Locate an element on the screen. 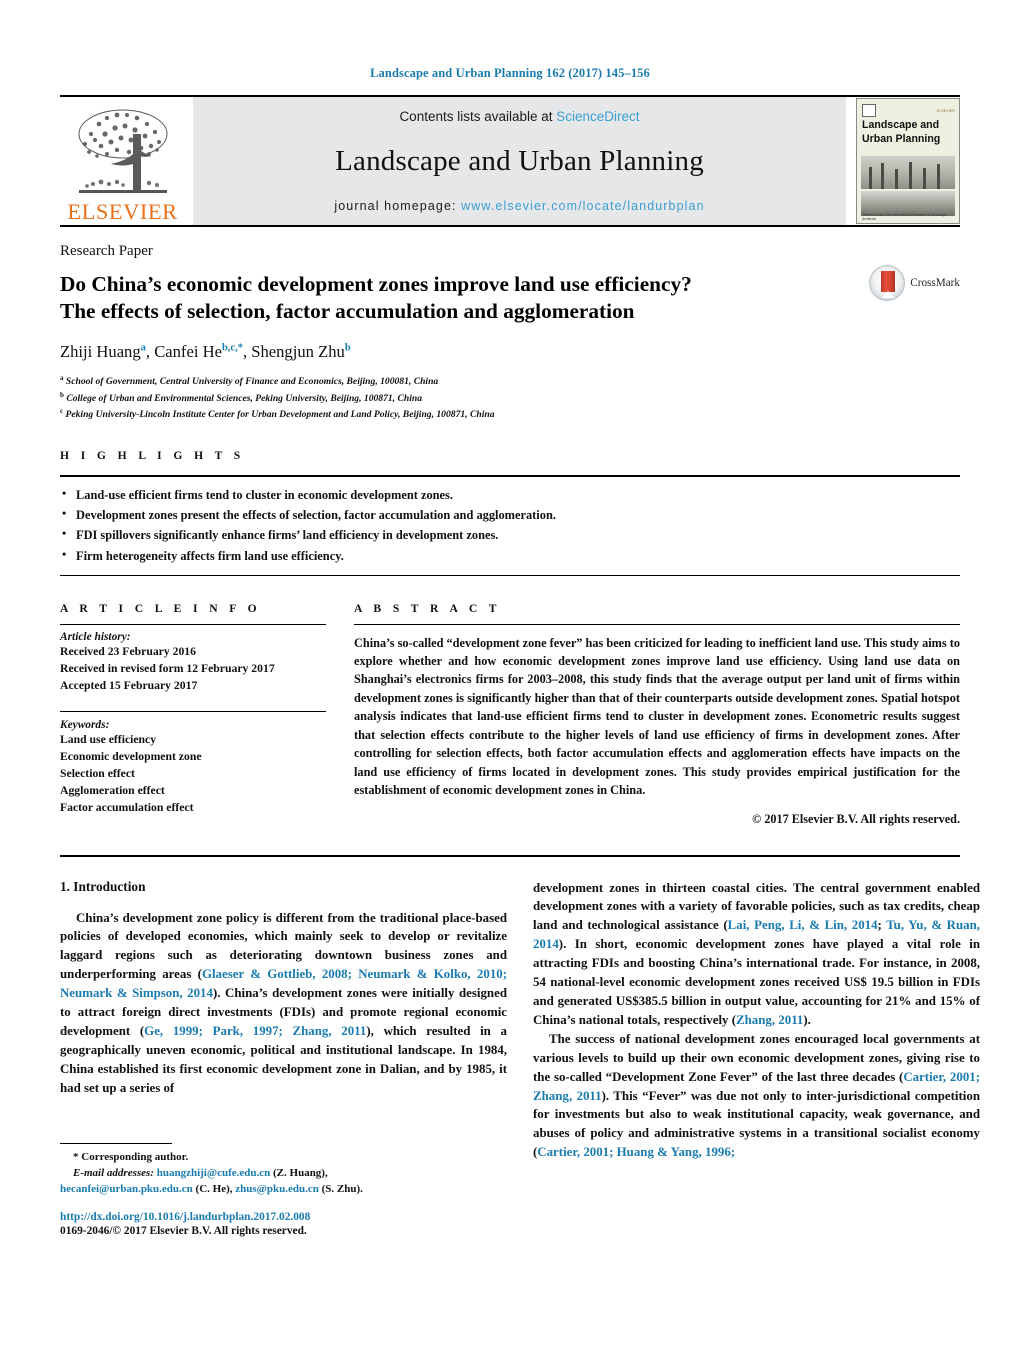  keyword-item: Land use efficiency is located at coordinates (108, 739).